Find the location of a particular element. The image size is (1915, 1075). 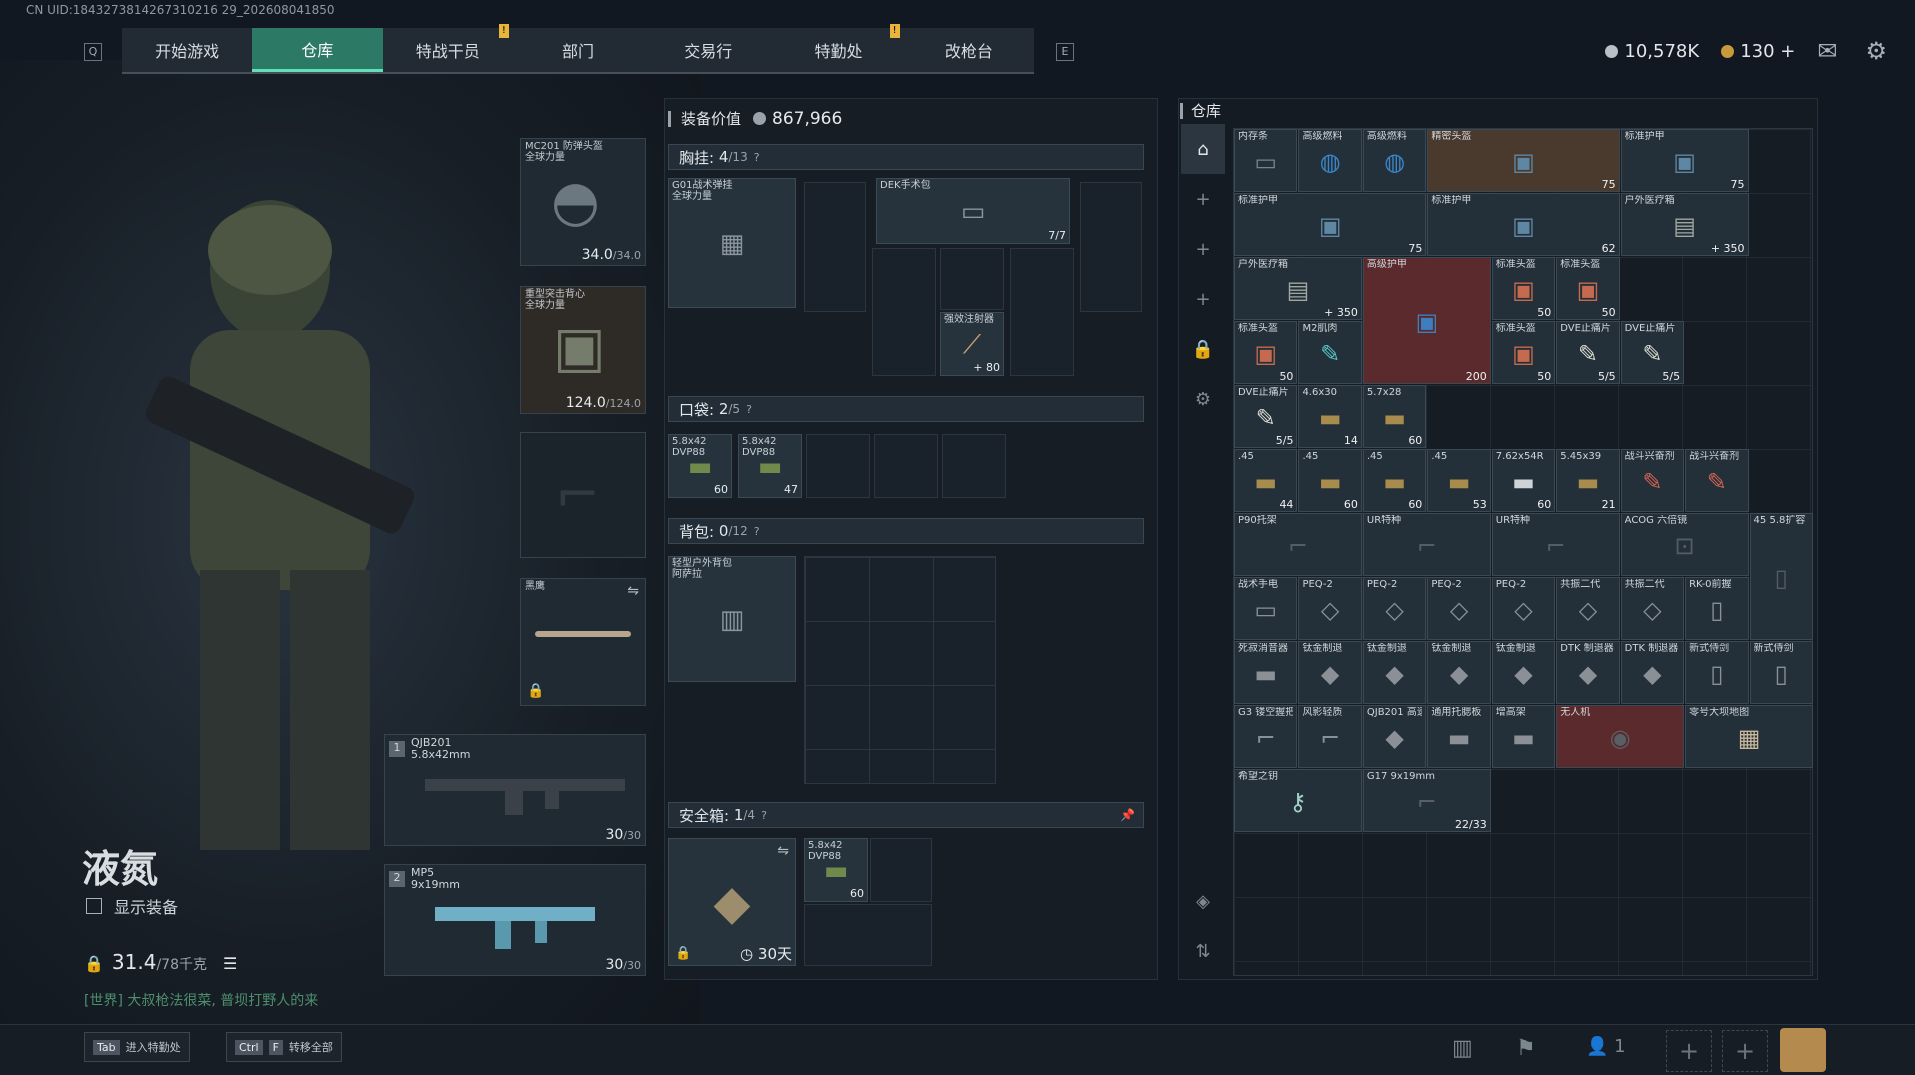

helmet-slot: MC201 防弹头盔 全球力量 ◓ 34.0/34.0 is located at coordinates (583, 202).